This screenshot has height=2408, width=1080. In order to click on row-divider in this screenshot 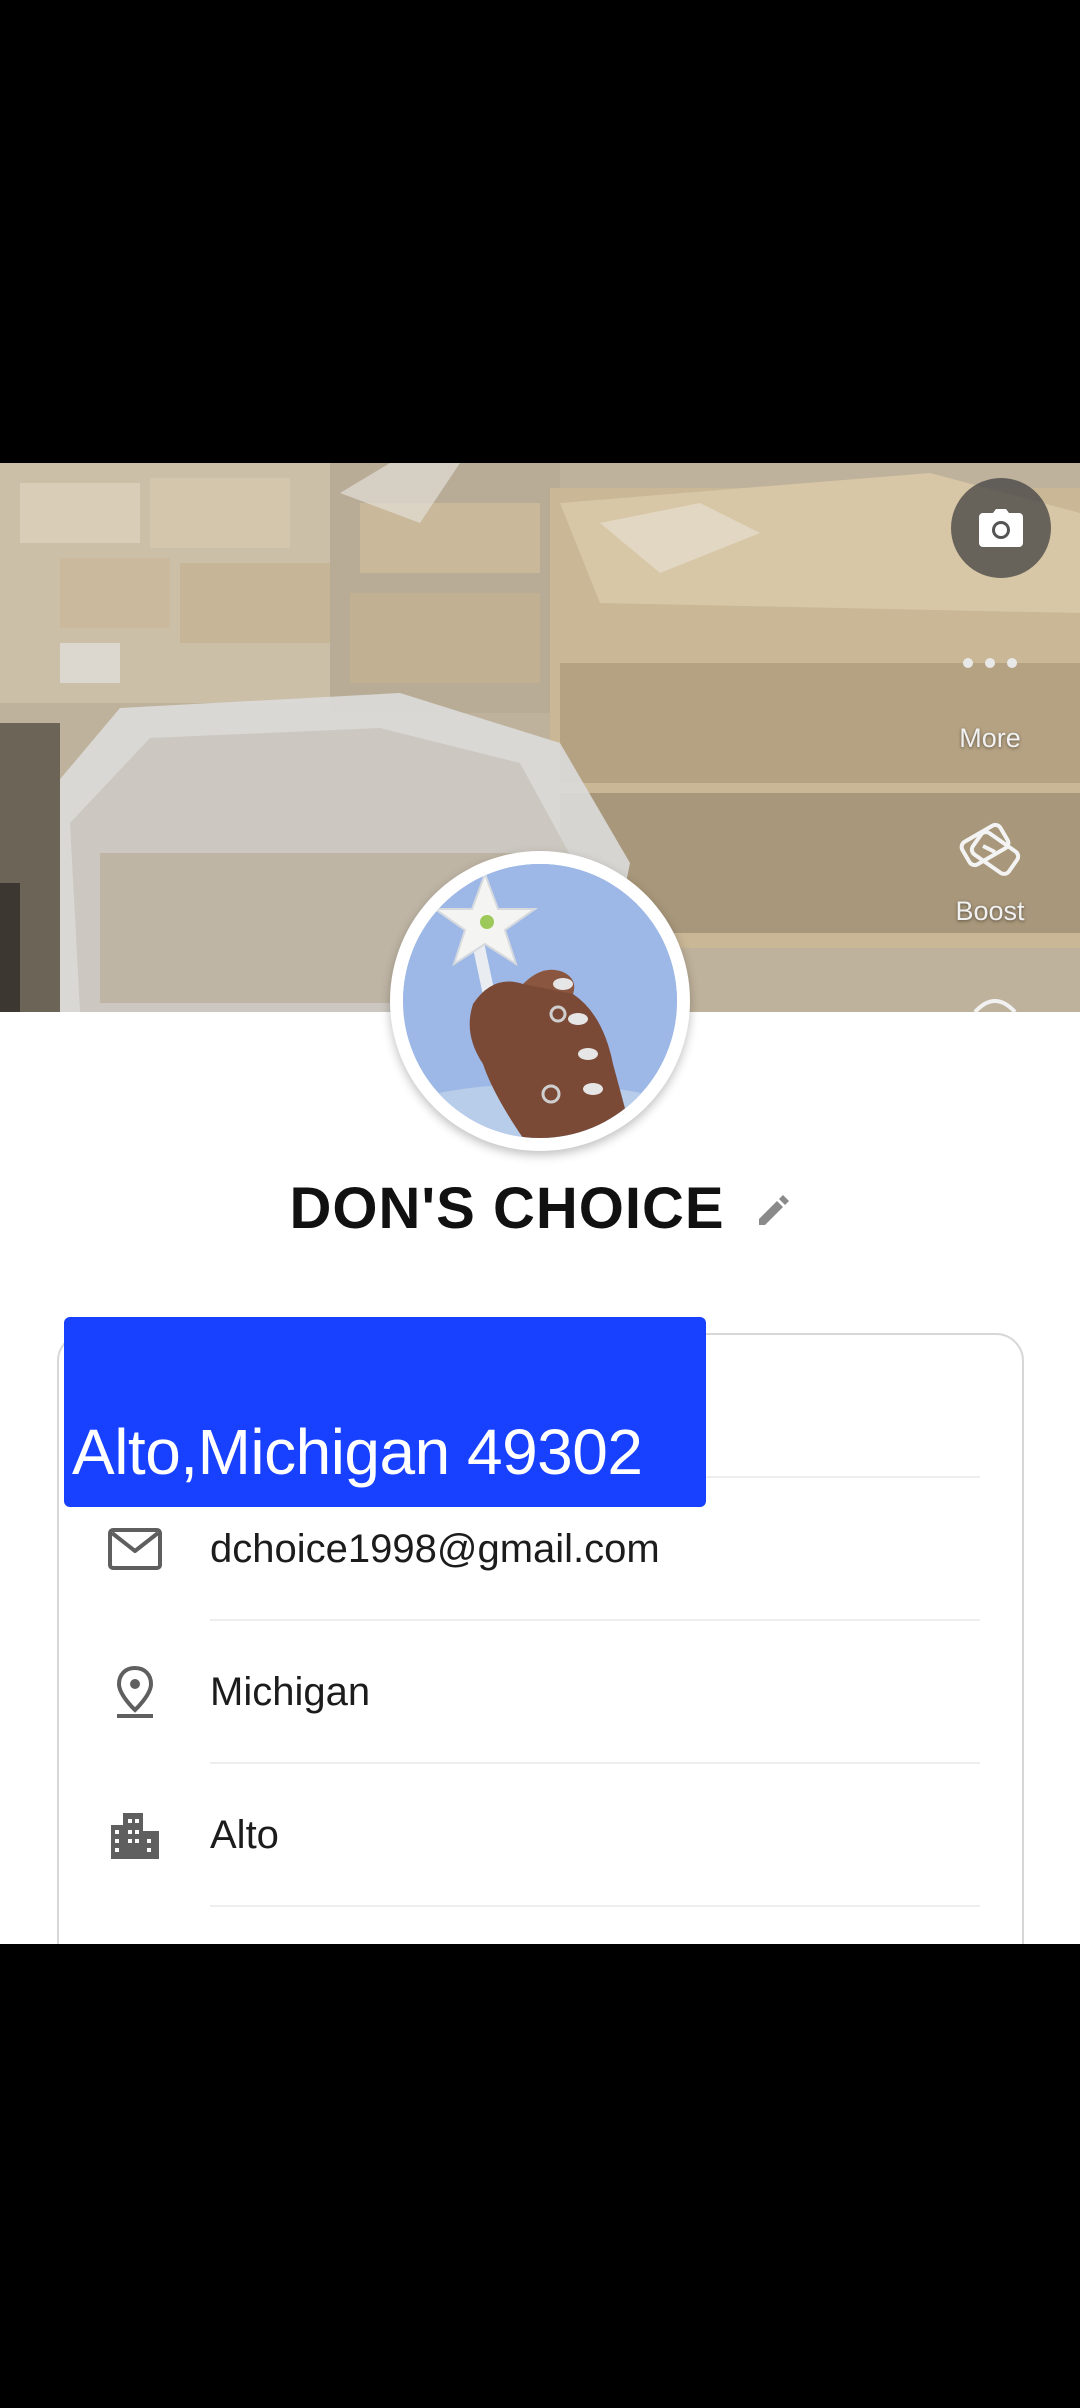, I will do `click(595, 1906)`.